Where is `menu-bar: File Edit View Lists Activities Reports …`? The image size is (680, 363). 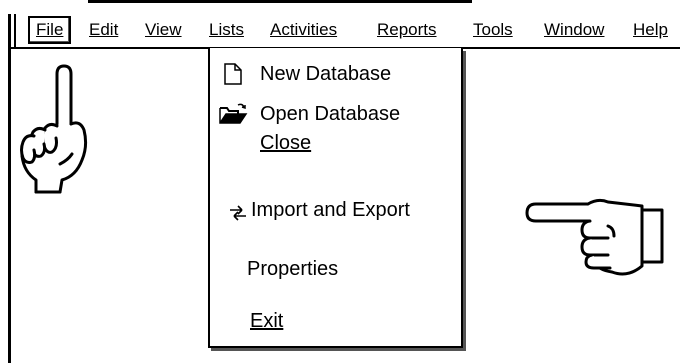
menu-bar: File Edit View Lists Activities Reports … is located at coordinates (340, 30).